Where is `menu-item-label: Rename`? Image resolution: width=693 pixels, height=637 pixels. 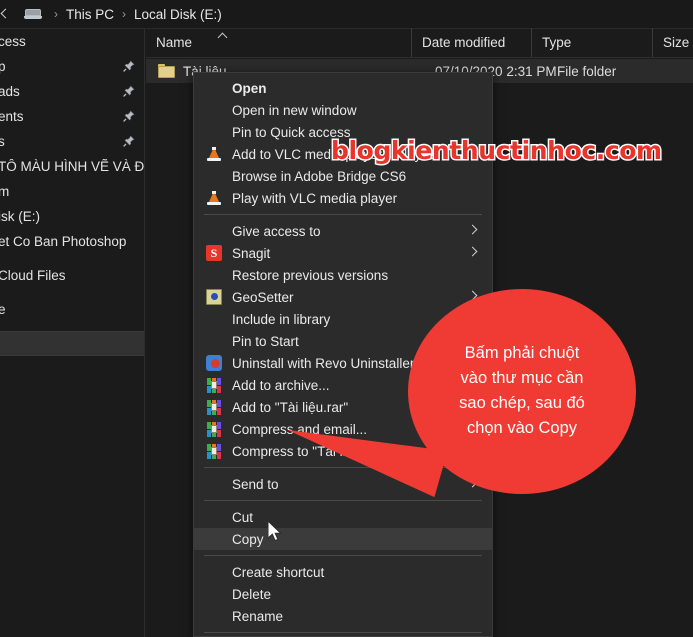
menu-item-label: Rename is located at coordinates (258, 616).